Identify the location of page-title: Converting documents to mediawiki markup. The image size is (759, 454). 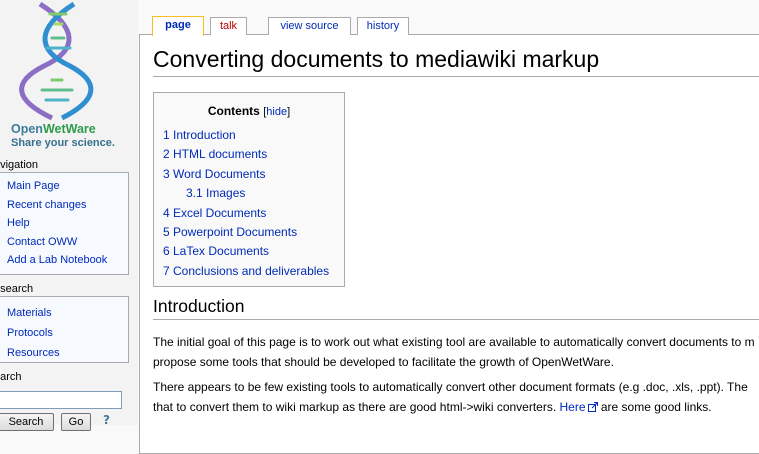
(376, 59).